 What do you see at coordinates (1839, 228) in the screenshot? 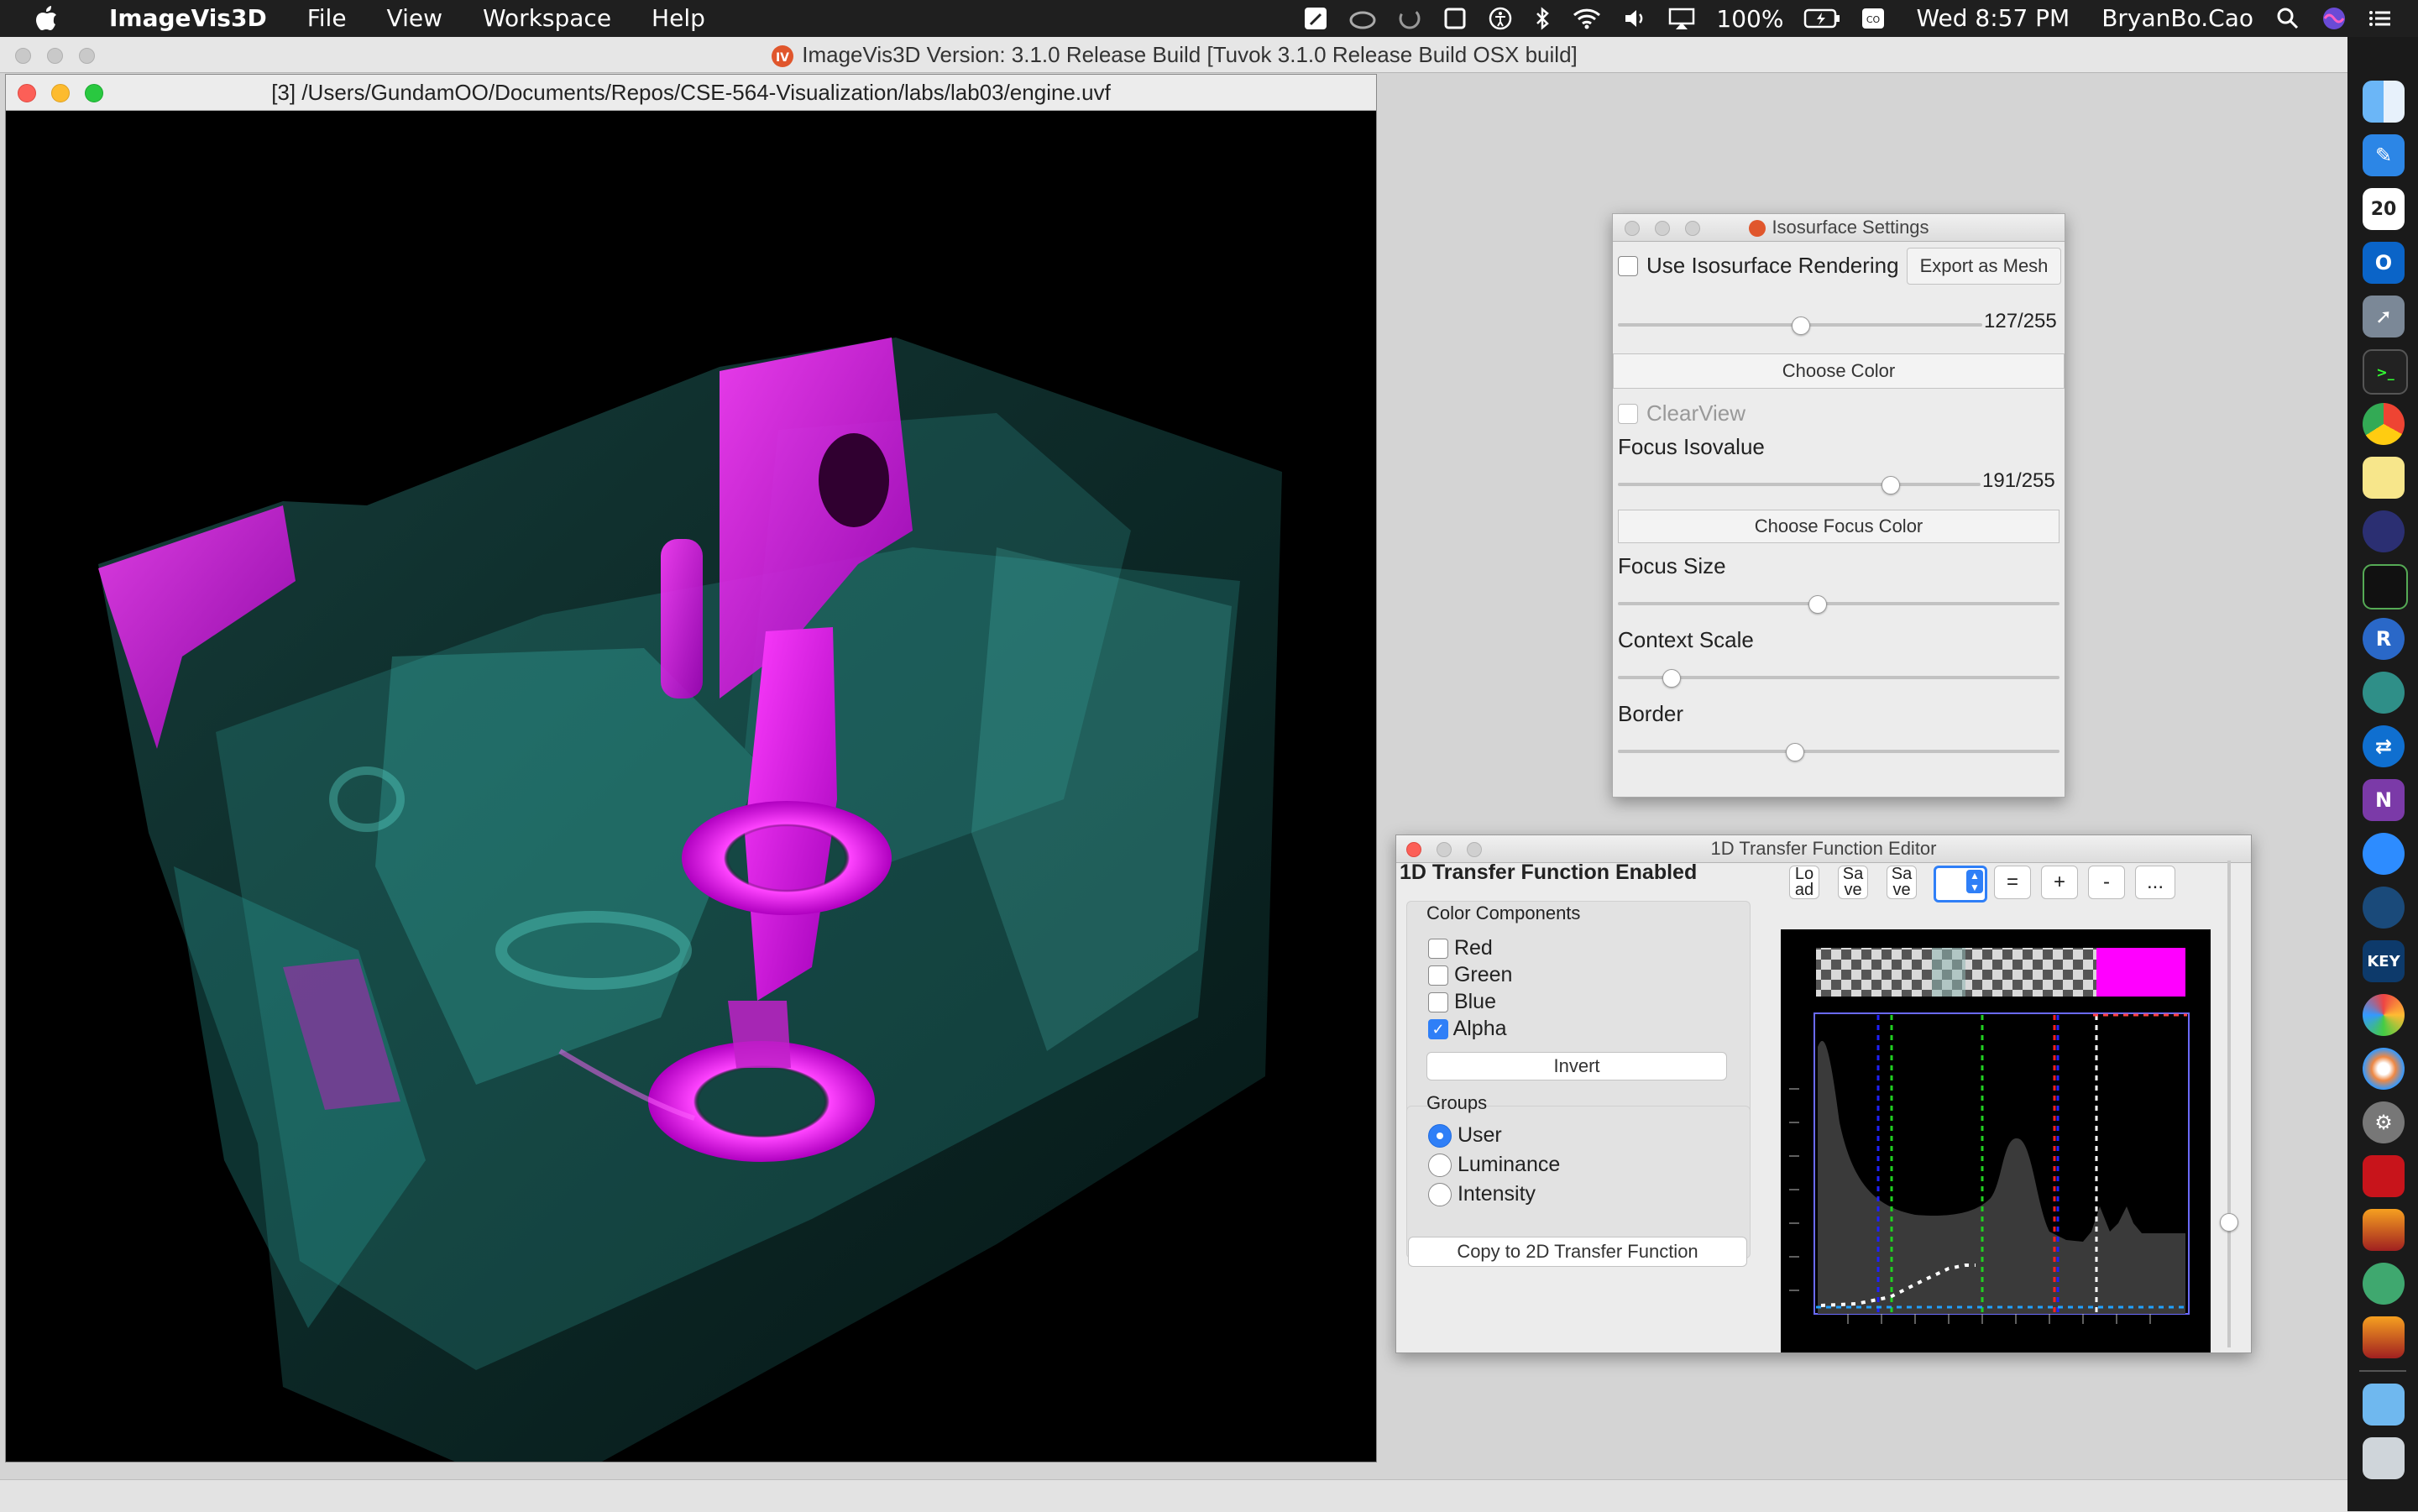
I see `isosurface-titlebar: Isosurface Settings` at bounding box center [1839, 228].